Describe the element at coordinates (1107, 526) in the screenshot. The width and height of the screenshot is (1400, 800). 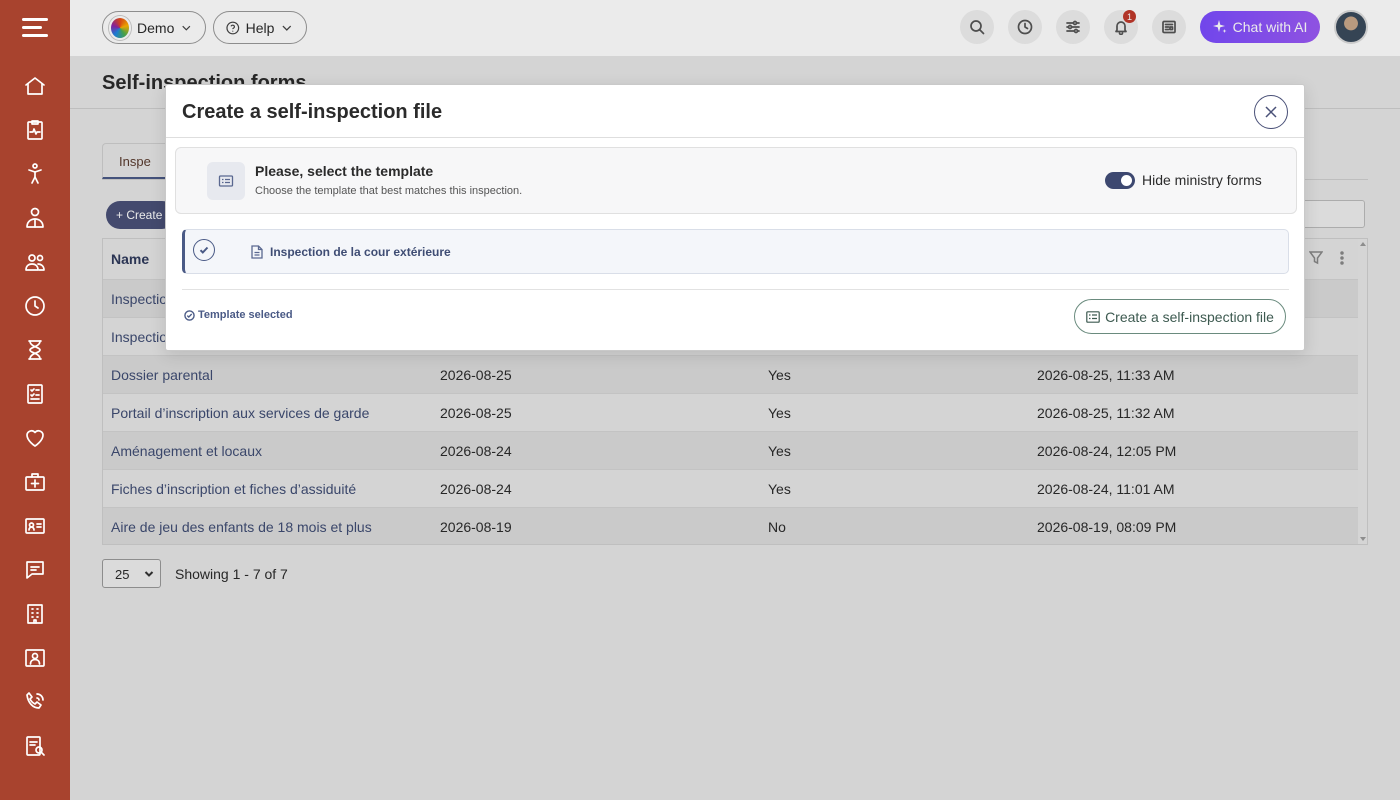
I see `cell-modified: 2026-08-19, 08:09 PM` at that location.